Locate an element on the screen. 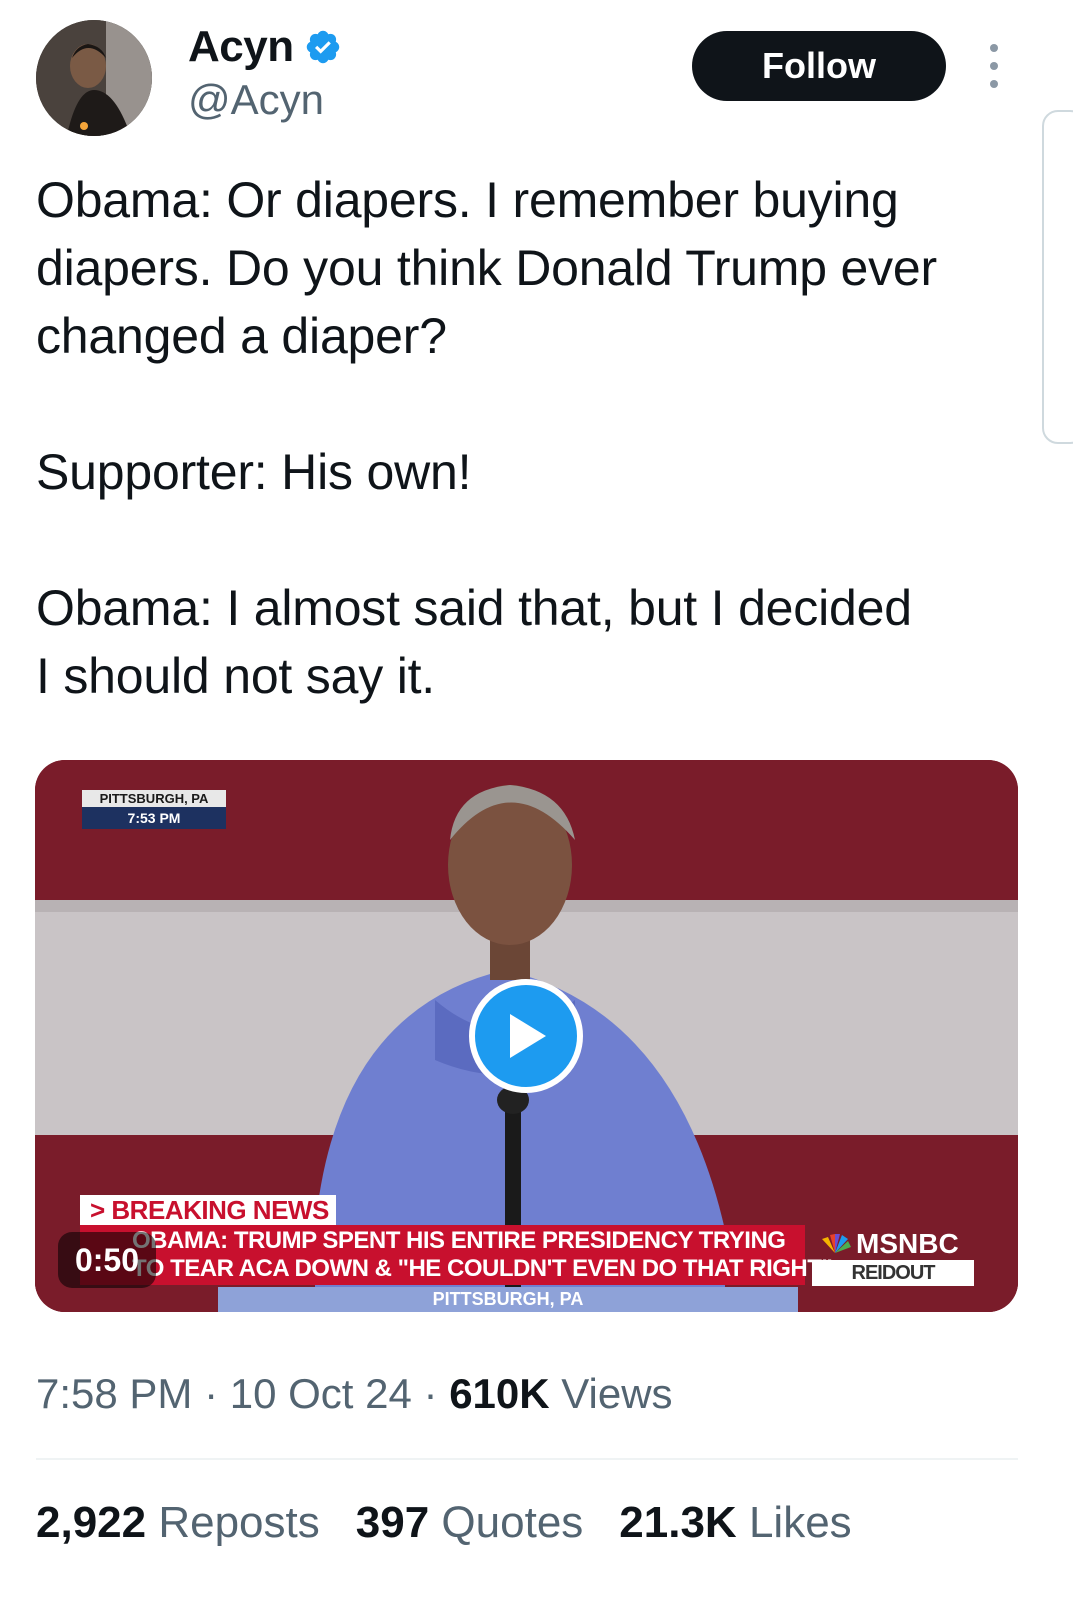 This screenshot has height=1609, width=1073. reposts-label: Reposts is located at coordinates (239, 1522).